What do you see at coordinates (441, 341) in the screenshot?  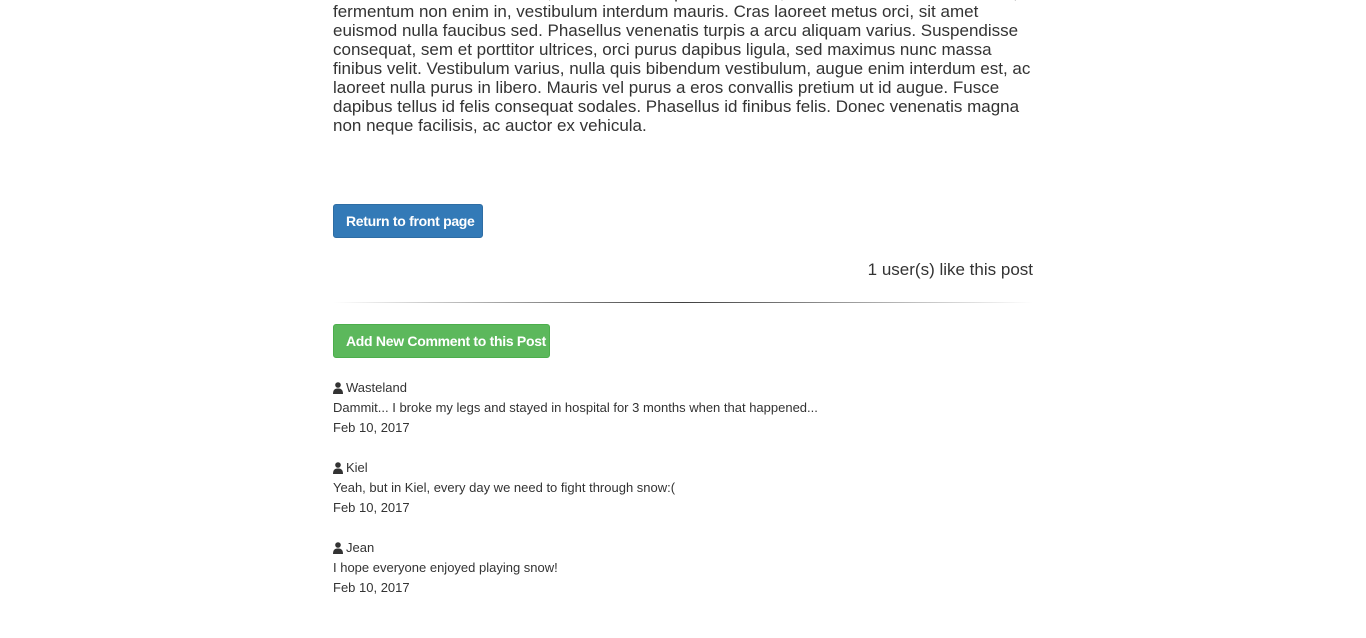 I see `add-comment-button: Add New Comment to this Post` at bounding box center [441, 341].